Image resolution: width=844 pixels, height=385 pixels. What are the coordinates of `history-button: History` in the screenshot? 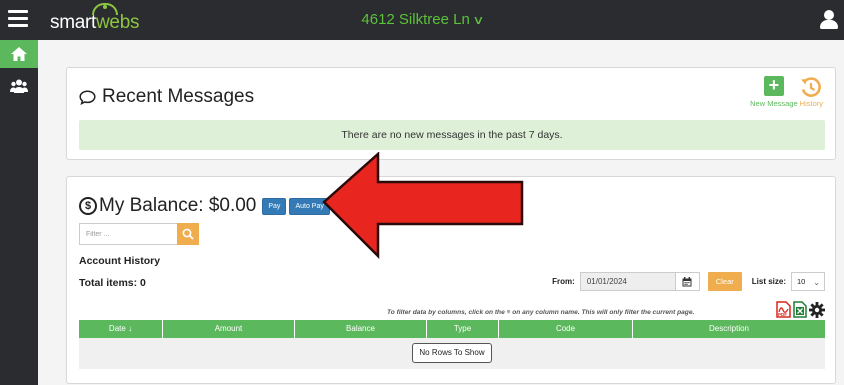 It's located at (811, 92).